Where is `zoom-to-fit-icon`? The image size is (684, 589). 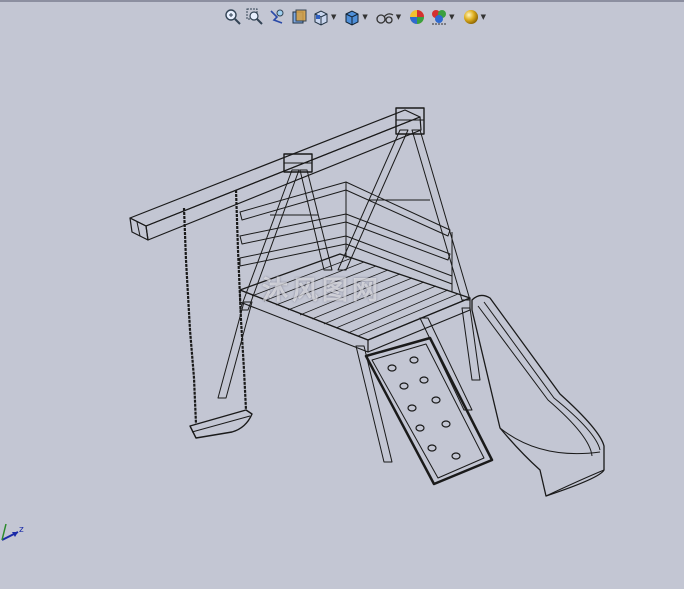 zoom-to-fit-icon is located at coordinates (233, 17).